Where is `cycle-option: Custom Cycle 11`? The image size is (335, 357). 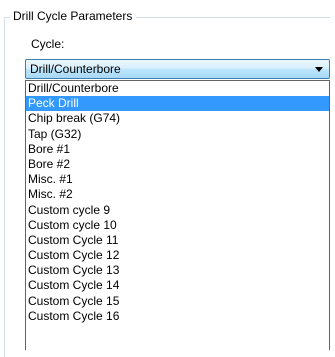 cycle-option: Custom Cycle 11 is located at coordinates (177, 240).